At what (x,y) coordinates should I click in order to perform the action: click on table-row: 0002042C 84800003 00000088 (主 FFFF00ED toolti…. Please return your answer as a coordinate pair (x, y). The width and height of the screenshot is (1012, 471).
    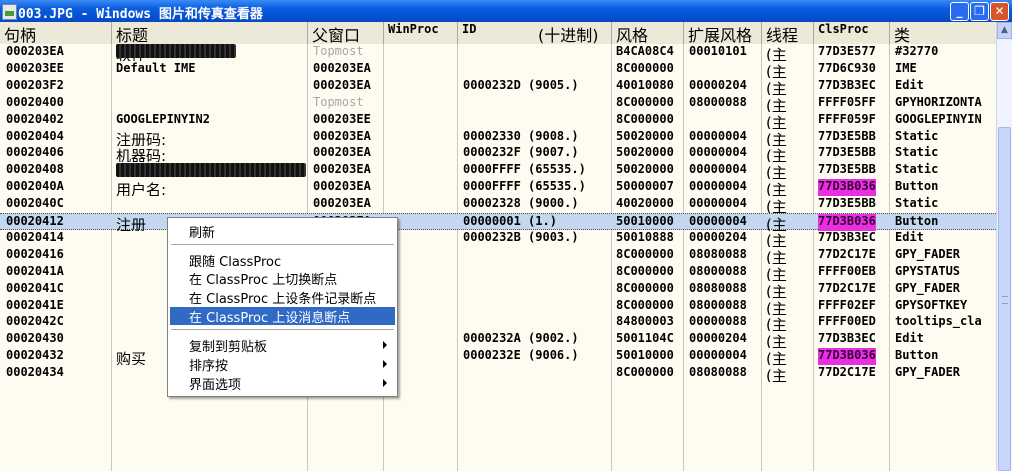
    Looking at the image, I should click on (498, 322).